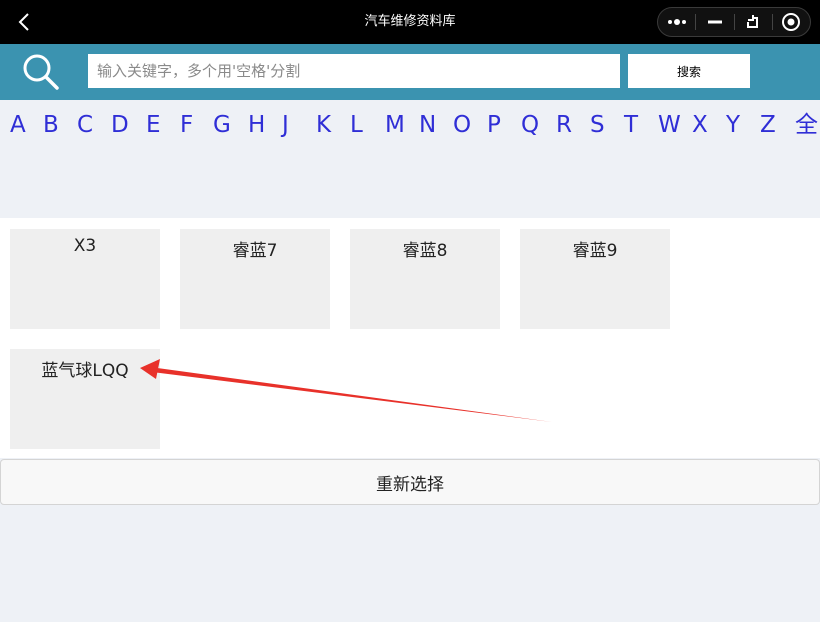  I want to click on model-card-label: 睿蓝9, so click(595, 251).